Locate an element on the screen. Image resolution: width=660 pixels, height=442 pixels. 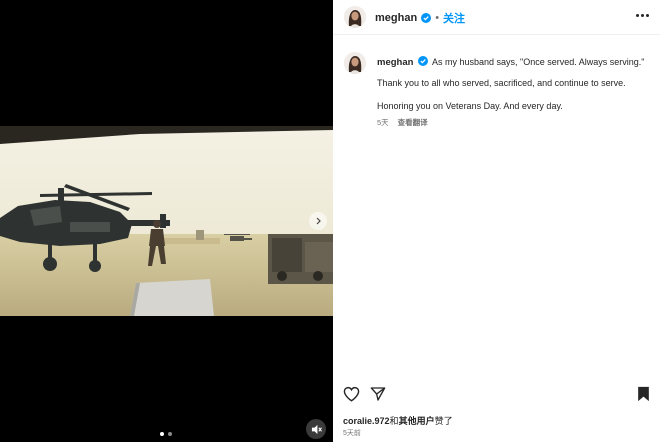
slide-dot-active is located at coordinates (162, 434).